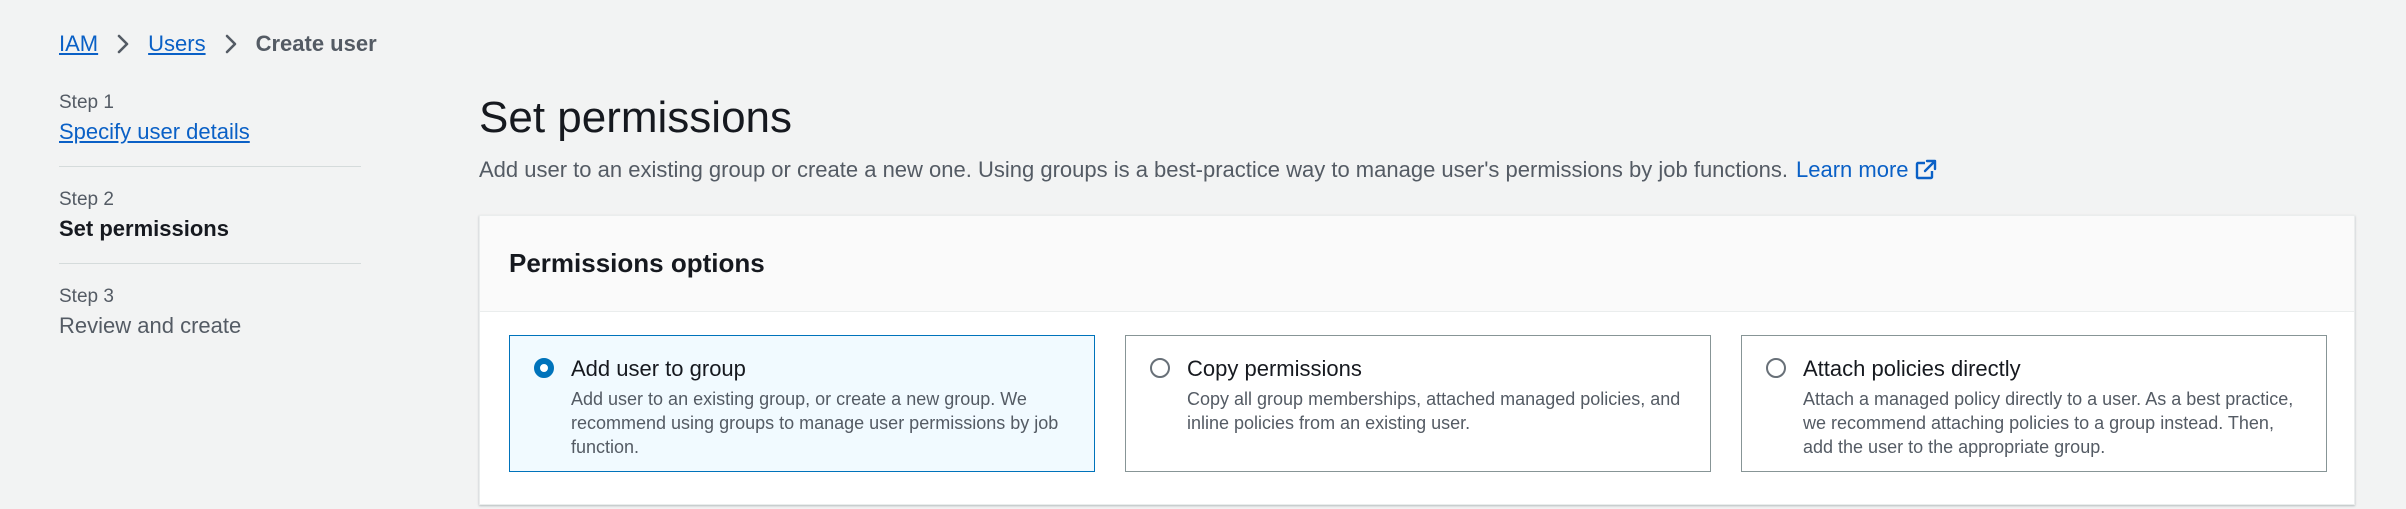 The image size is (2406, 509). I want to click on step-2: Step 2 Set permissions, so click(210, 225).